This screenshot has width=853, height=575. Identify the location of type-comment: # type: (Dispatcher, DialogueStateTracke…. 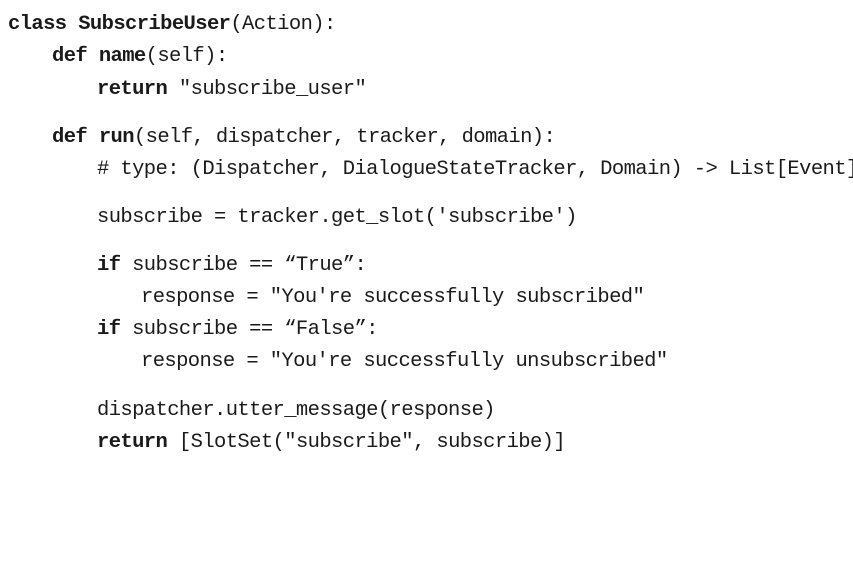
(475, 169).